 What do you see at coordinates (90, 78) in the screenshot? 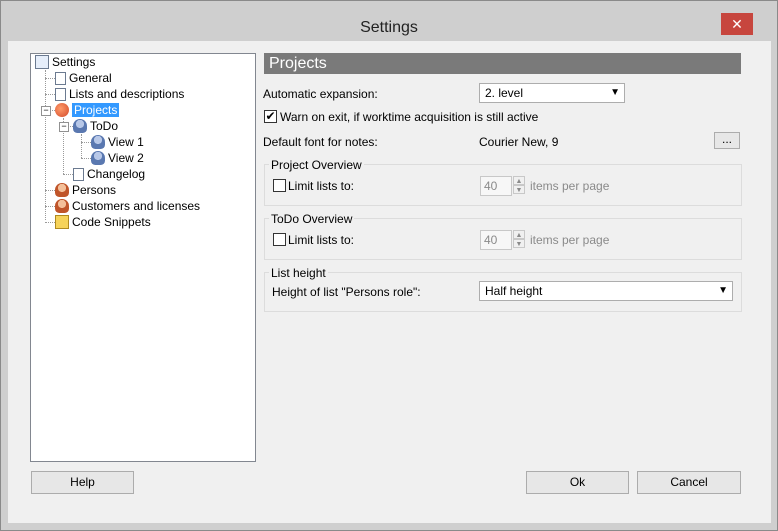
I see `tree-item-label: General` at bounding box center [90, 78].